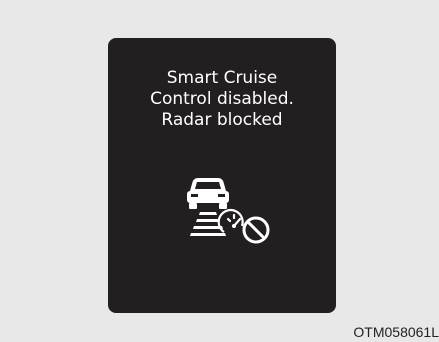  What do you see at coordinates (222, 78) in the screenshot?
I see `warning-message-line-1: Smart Cruise` at bounding box center [222, 78].